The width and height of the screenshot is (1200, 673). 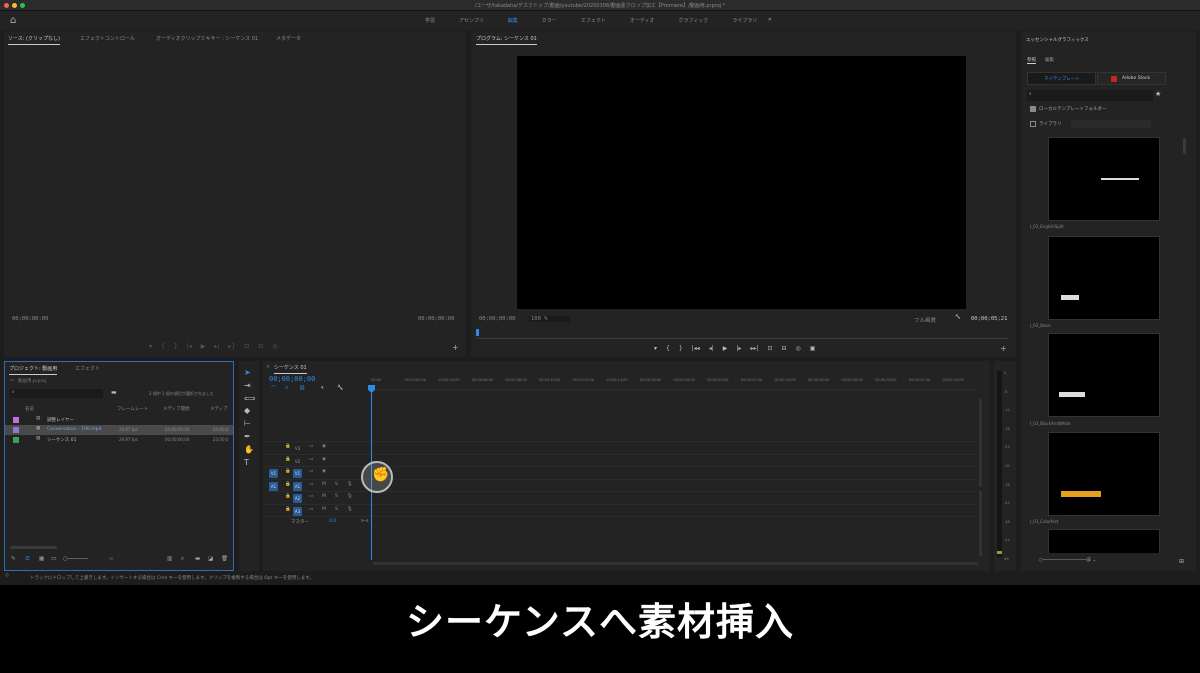 I want to click on master-go-to-icon: ⊳⊲, so click(x=365, y=521).